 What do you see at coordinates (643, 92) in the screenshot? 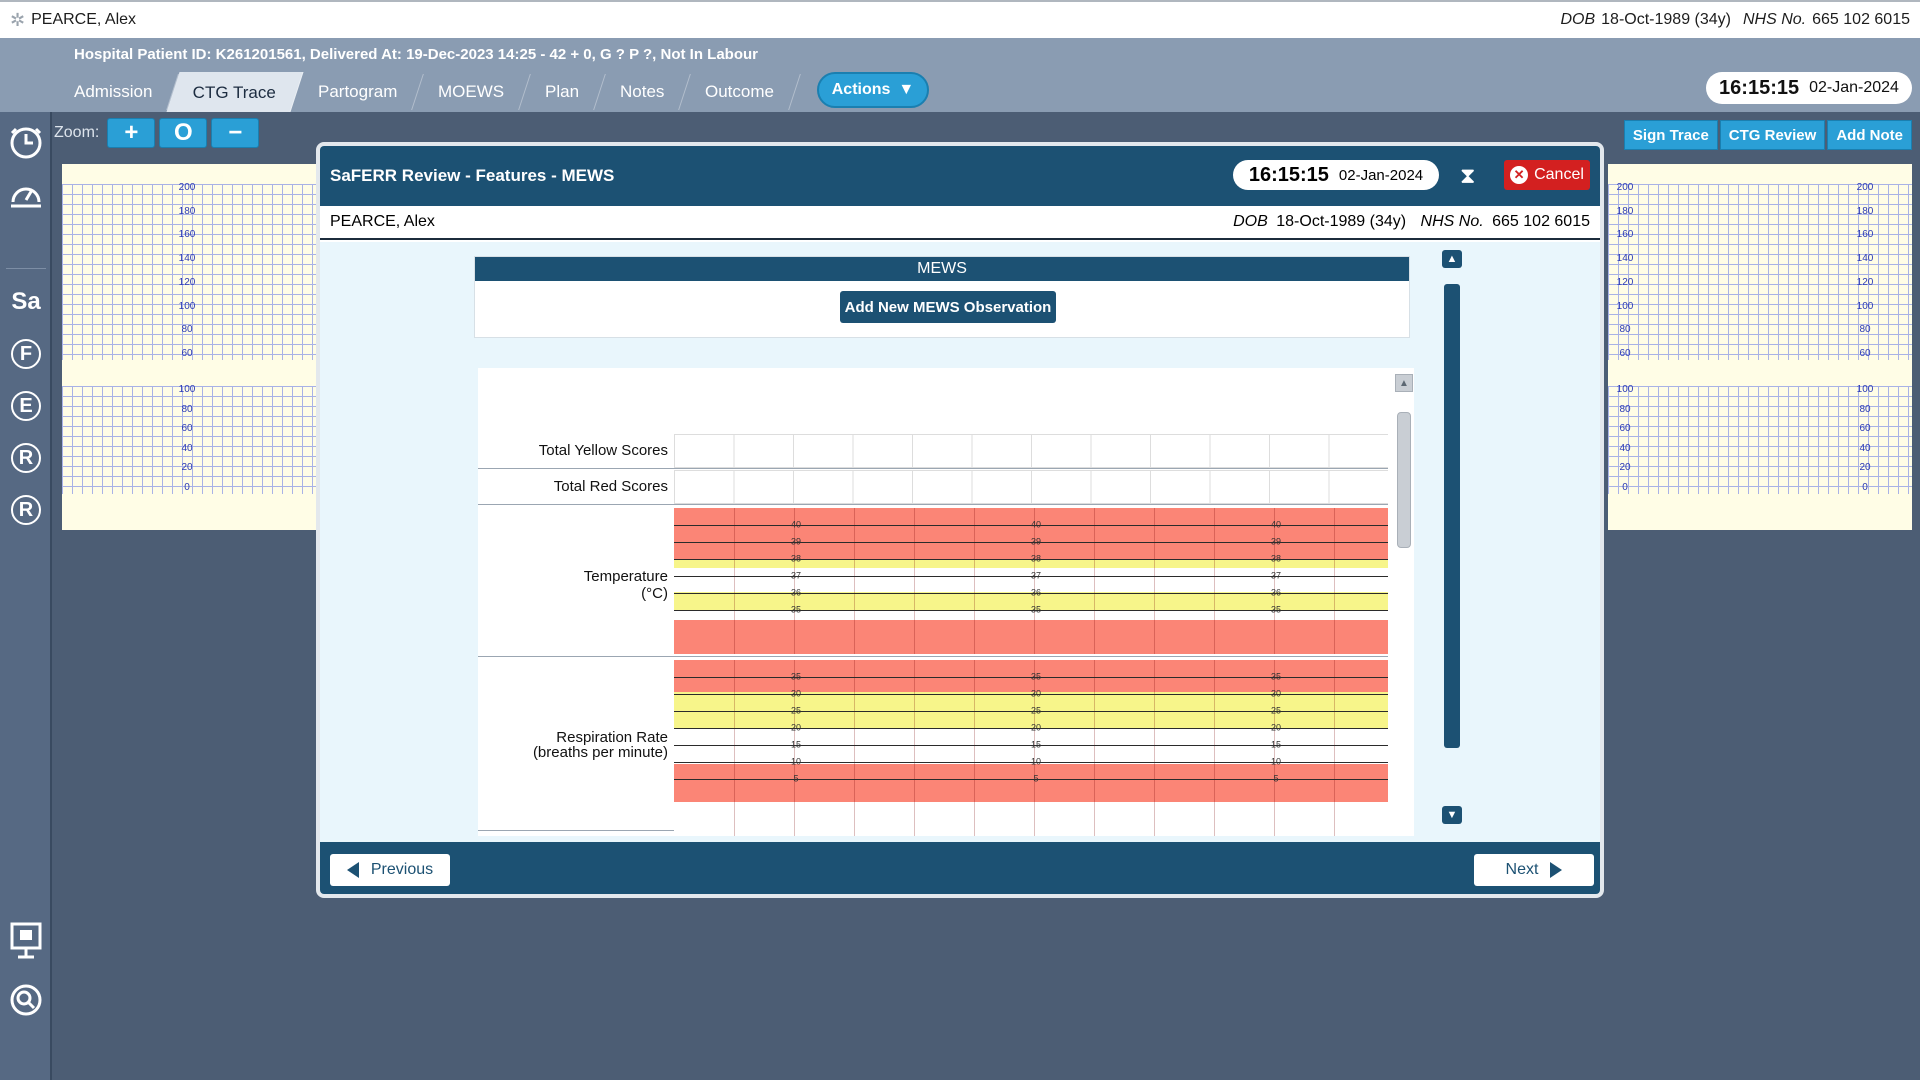
I see `tab-notes: Notes` at bounding box center [643, 92].